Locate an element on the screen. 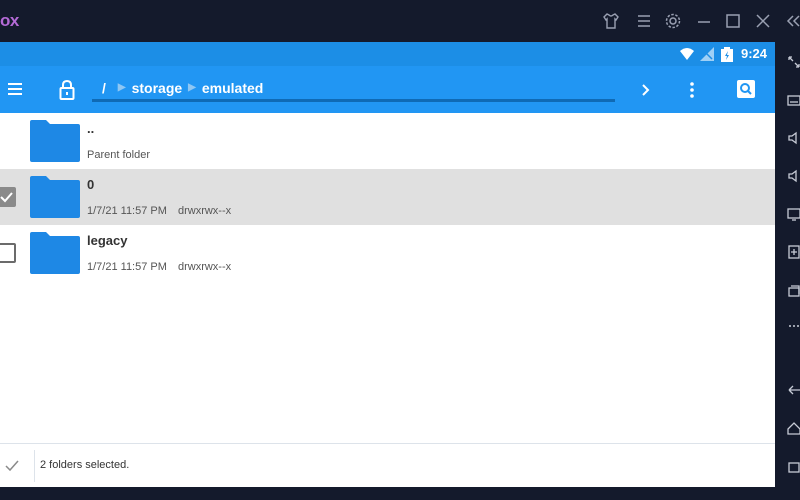 This screenshot has height=500, width=800. volume-up-icon is located at coordinates (793, 138).